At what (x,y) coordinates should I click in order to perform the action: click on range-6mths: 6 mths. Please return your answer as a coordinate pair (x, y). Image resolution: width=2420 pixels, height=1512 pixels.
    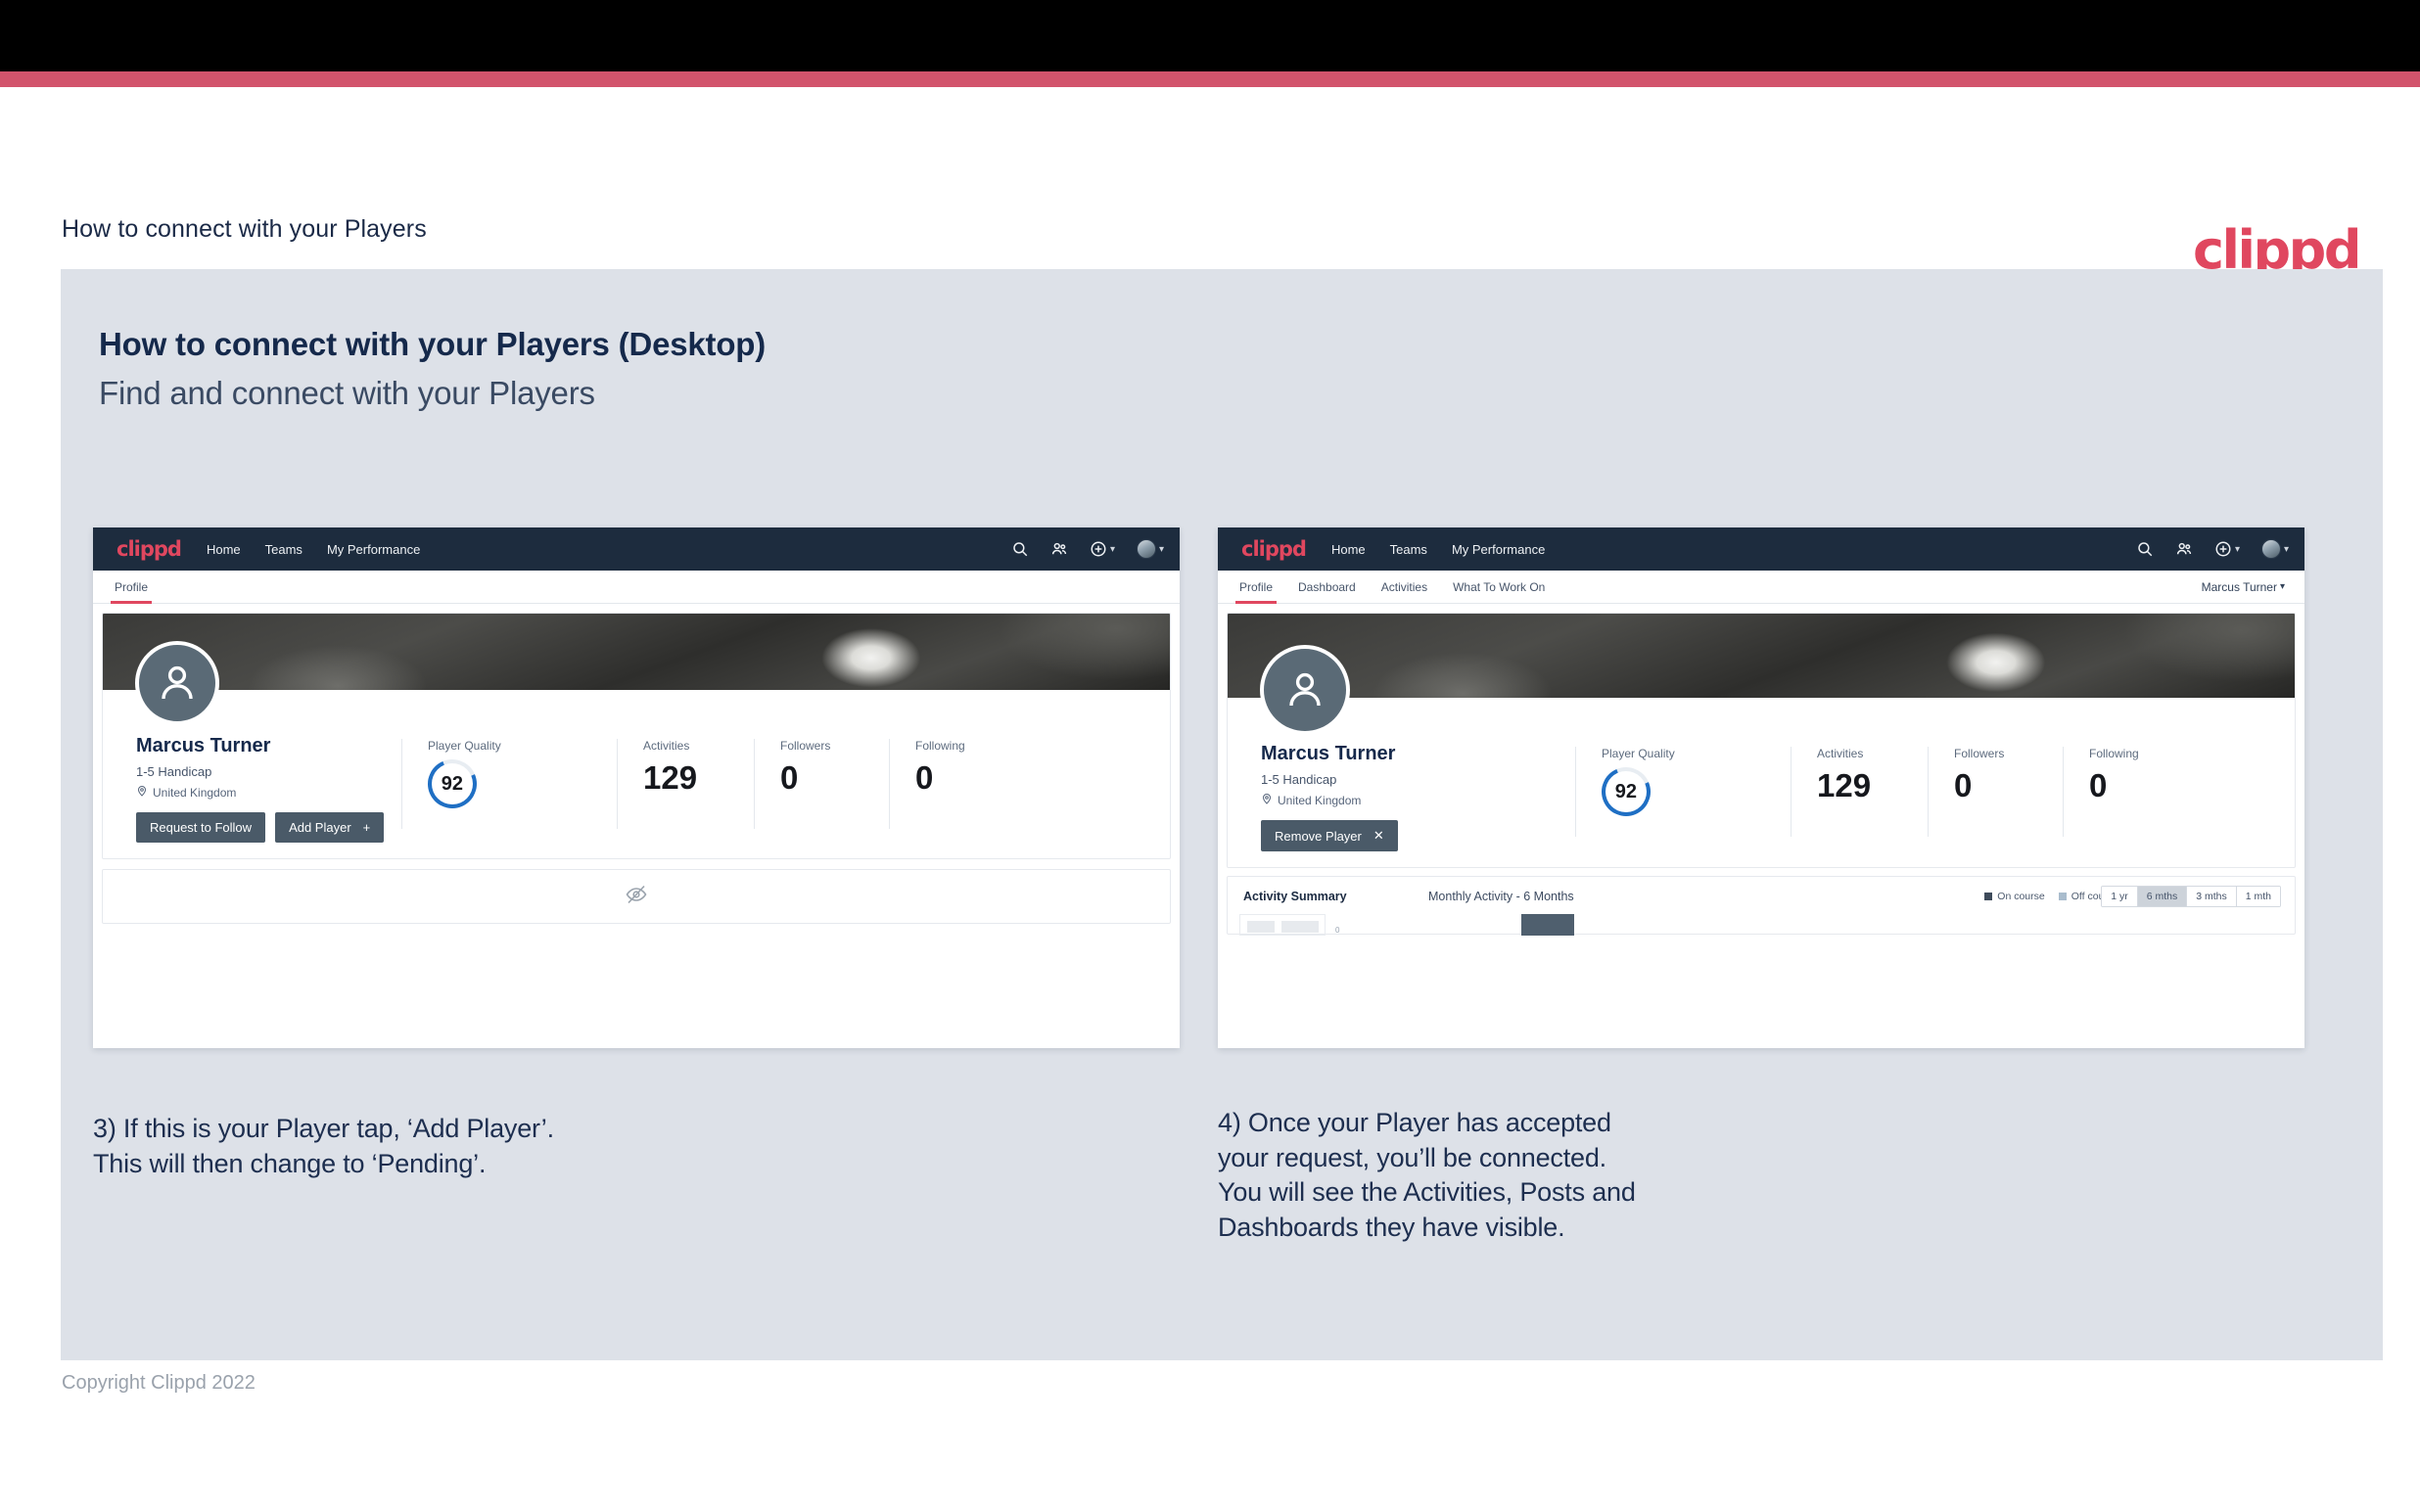
    Looking at the image, I should click on (2161, 896).